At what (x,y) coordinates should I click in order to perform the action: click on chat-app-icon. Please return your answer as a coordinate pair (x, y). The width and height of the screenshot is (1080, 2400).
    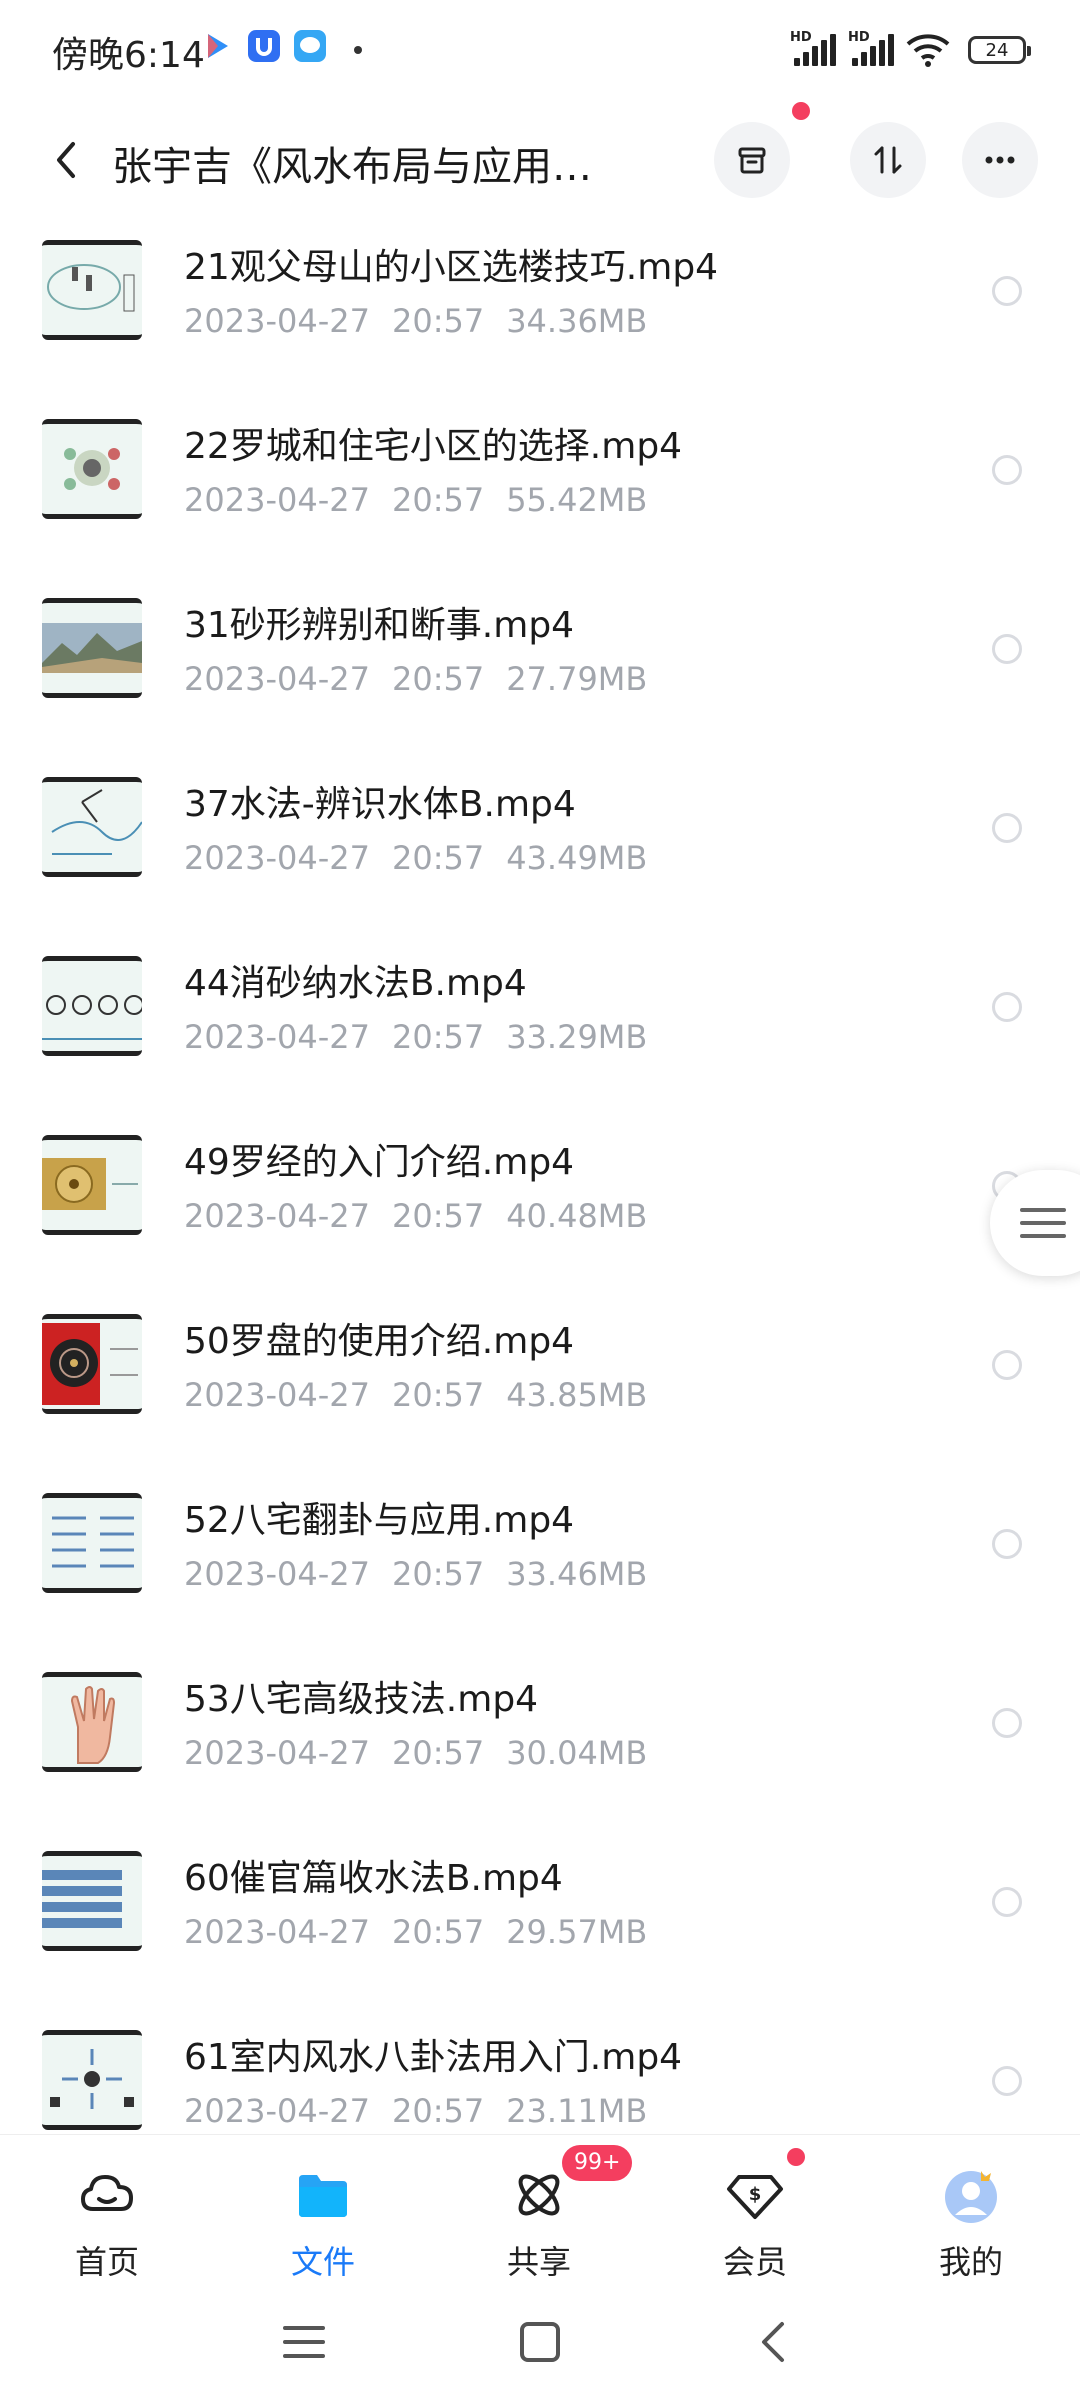
    Looking at the image, I should click on (310, 46).